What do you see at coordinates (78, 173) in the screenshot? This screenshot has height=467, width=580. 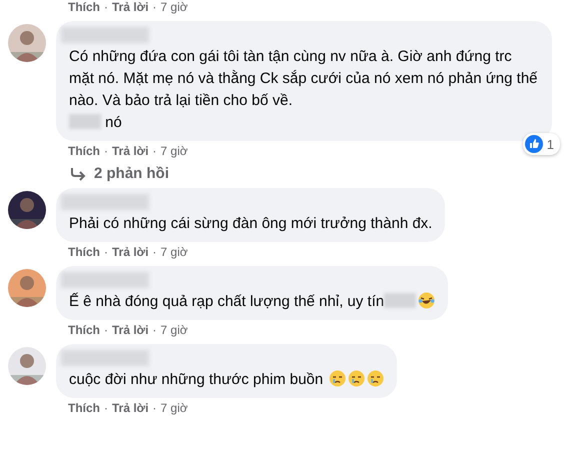 I see `reply-arrow-icon` at bounding box center [78, 173].